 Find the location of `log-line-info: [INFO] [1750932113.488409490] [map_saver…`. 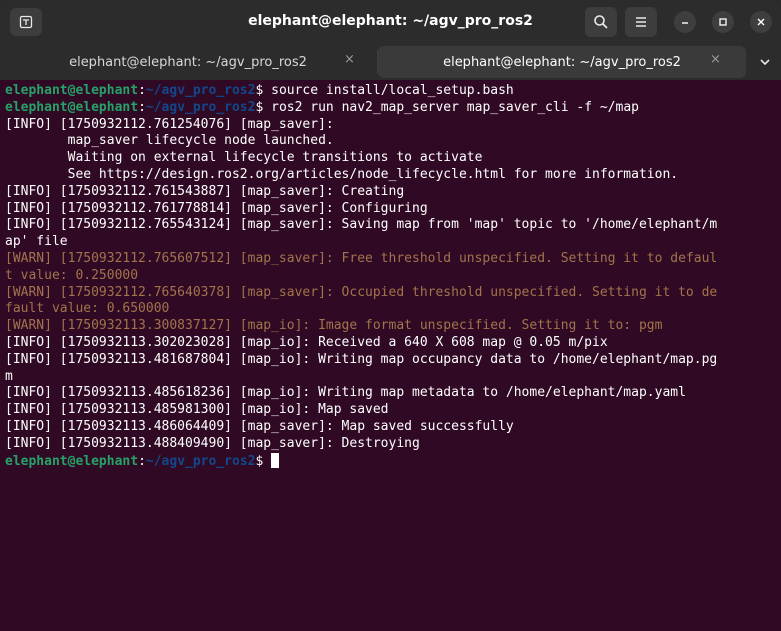

log-line-info: [INFO] [1750932113.488409490] [map_saver… is located at coordinates (212, 443).